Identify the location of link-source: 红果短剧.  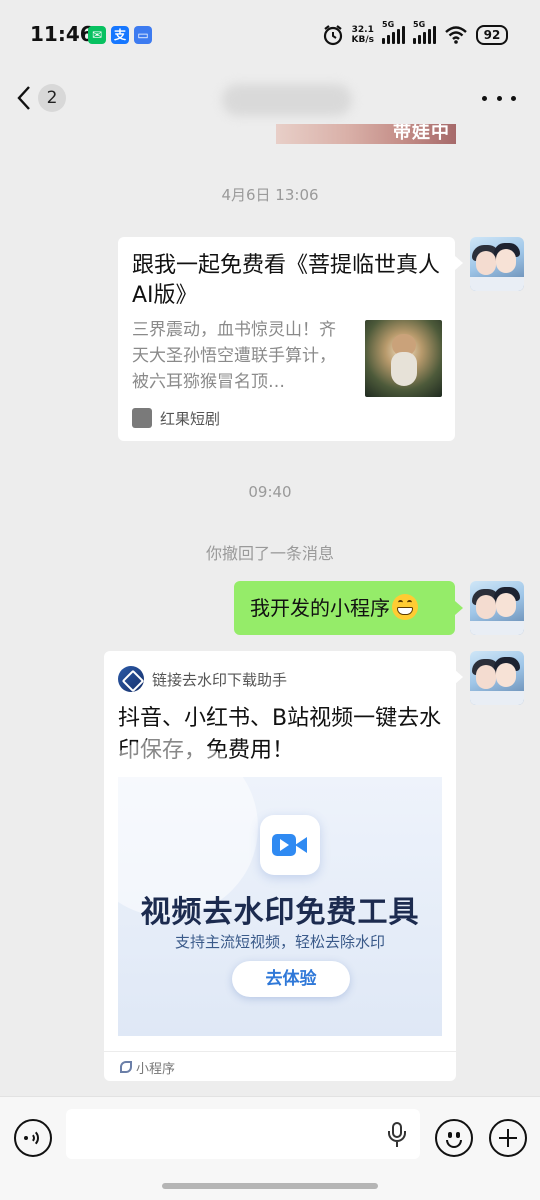
(176, 418).